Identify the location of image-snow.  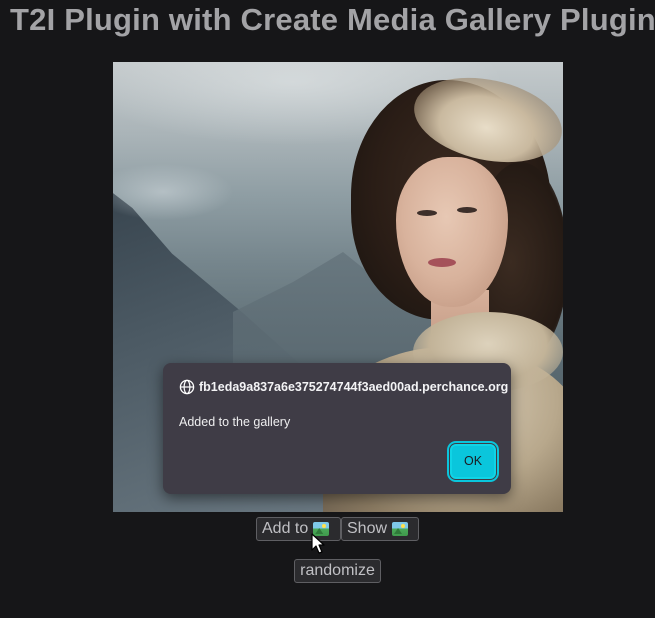
(218, 192).